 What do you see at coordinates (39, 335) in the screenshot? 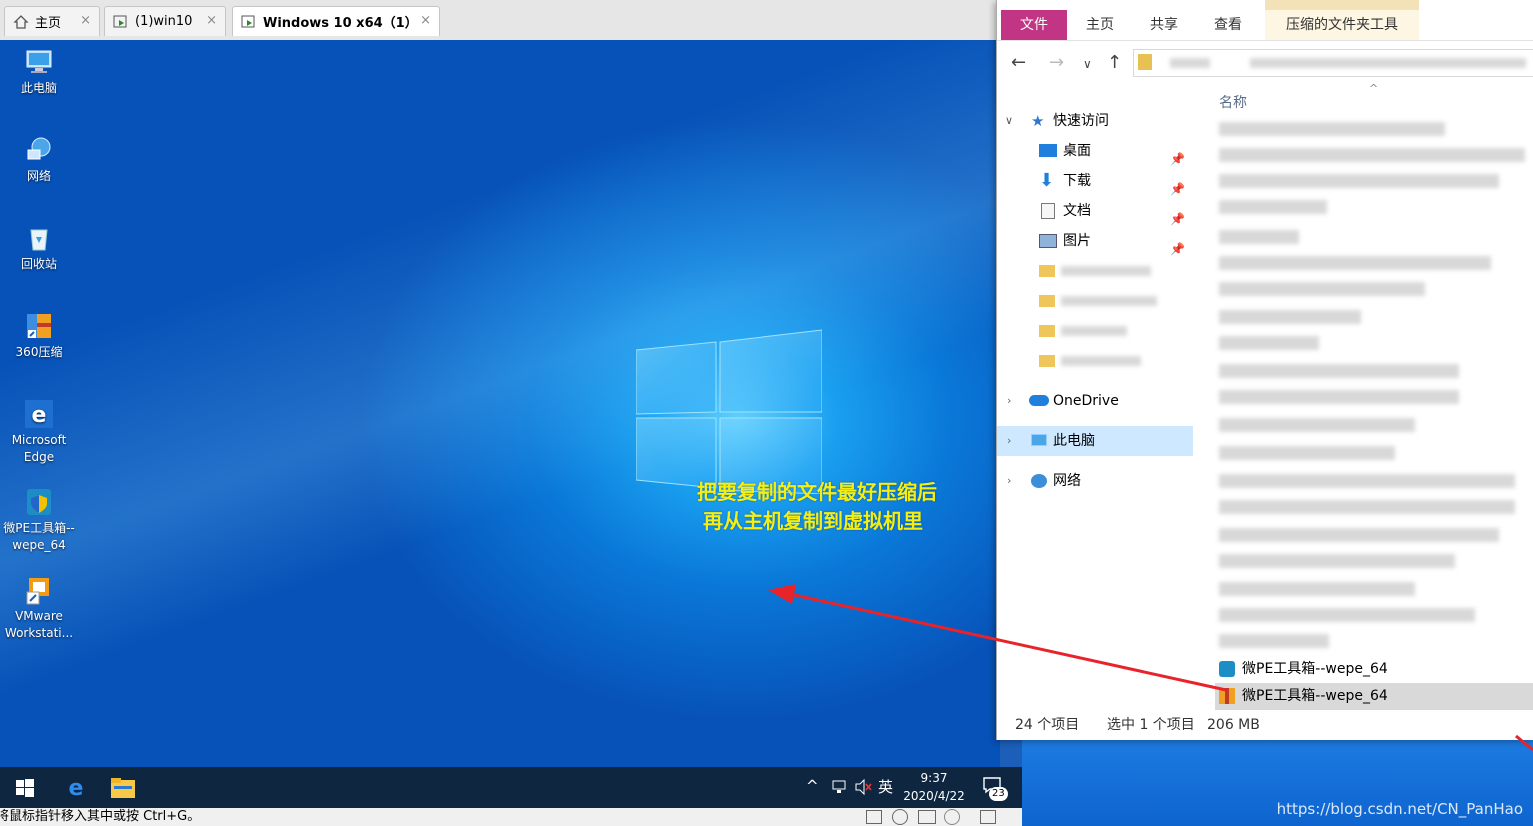
I see `desktop-icon-360zip: 360压缩` at bounding box center [39, 335].